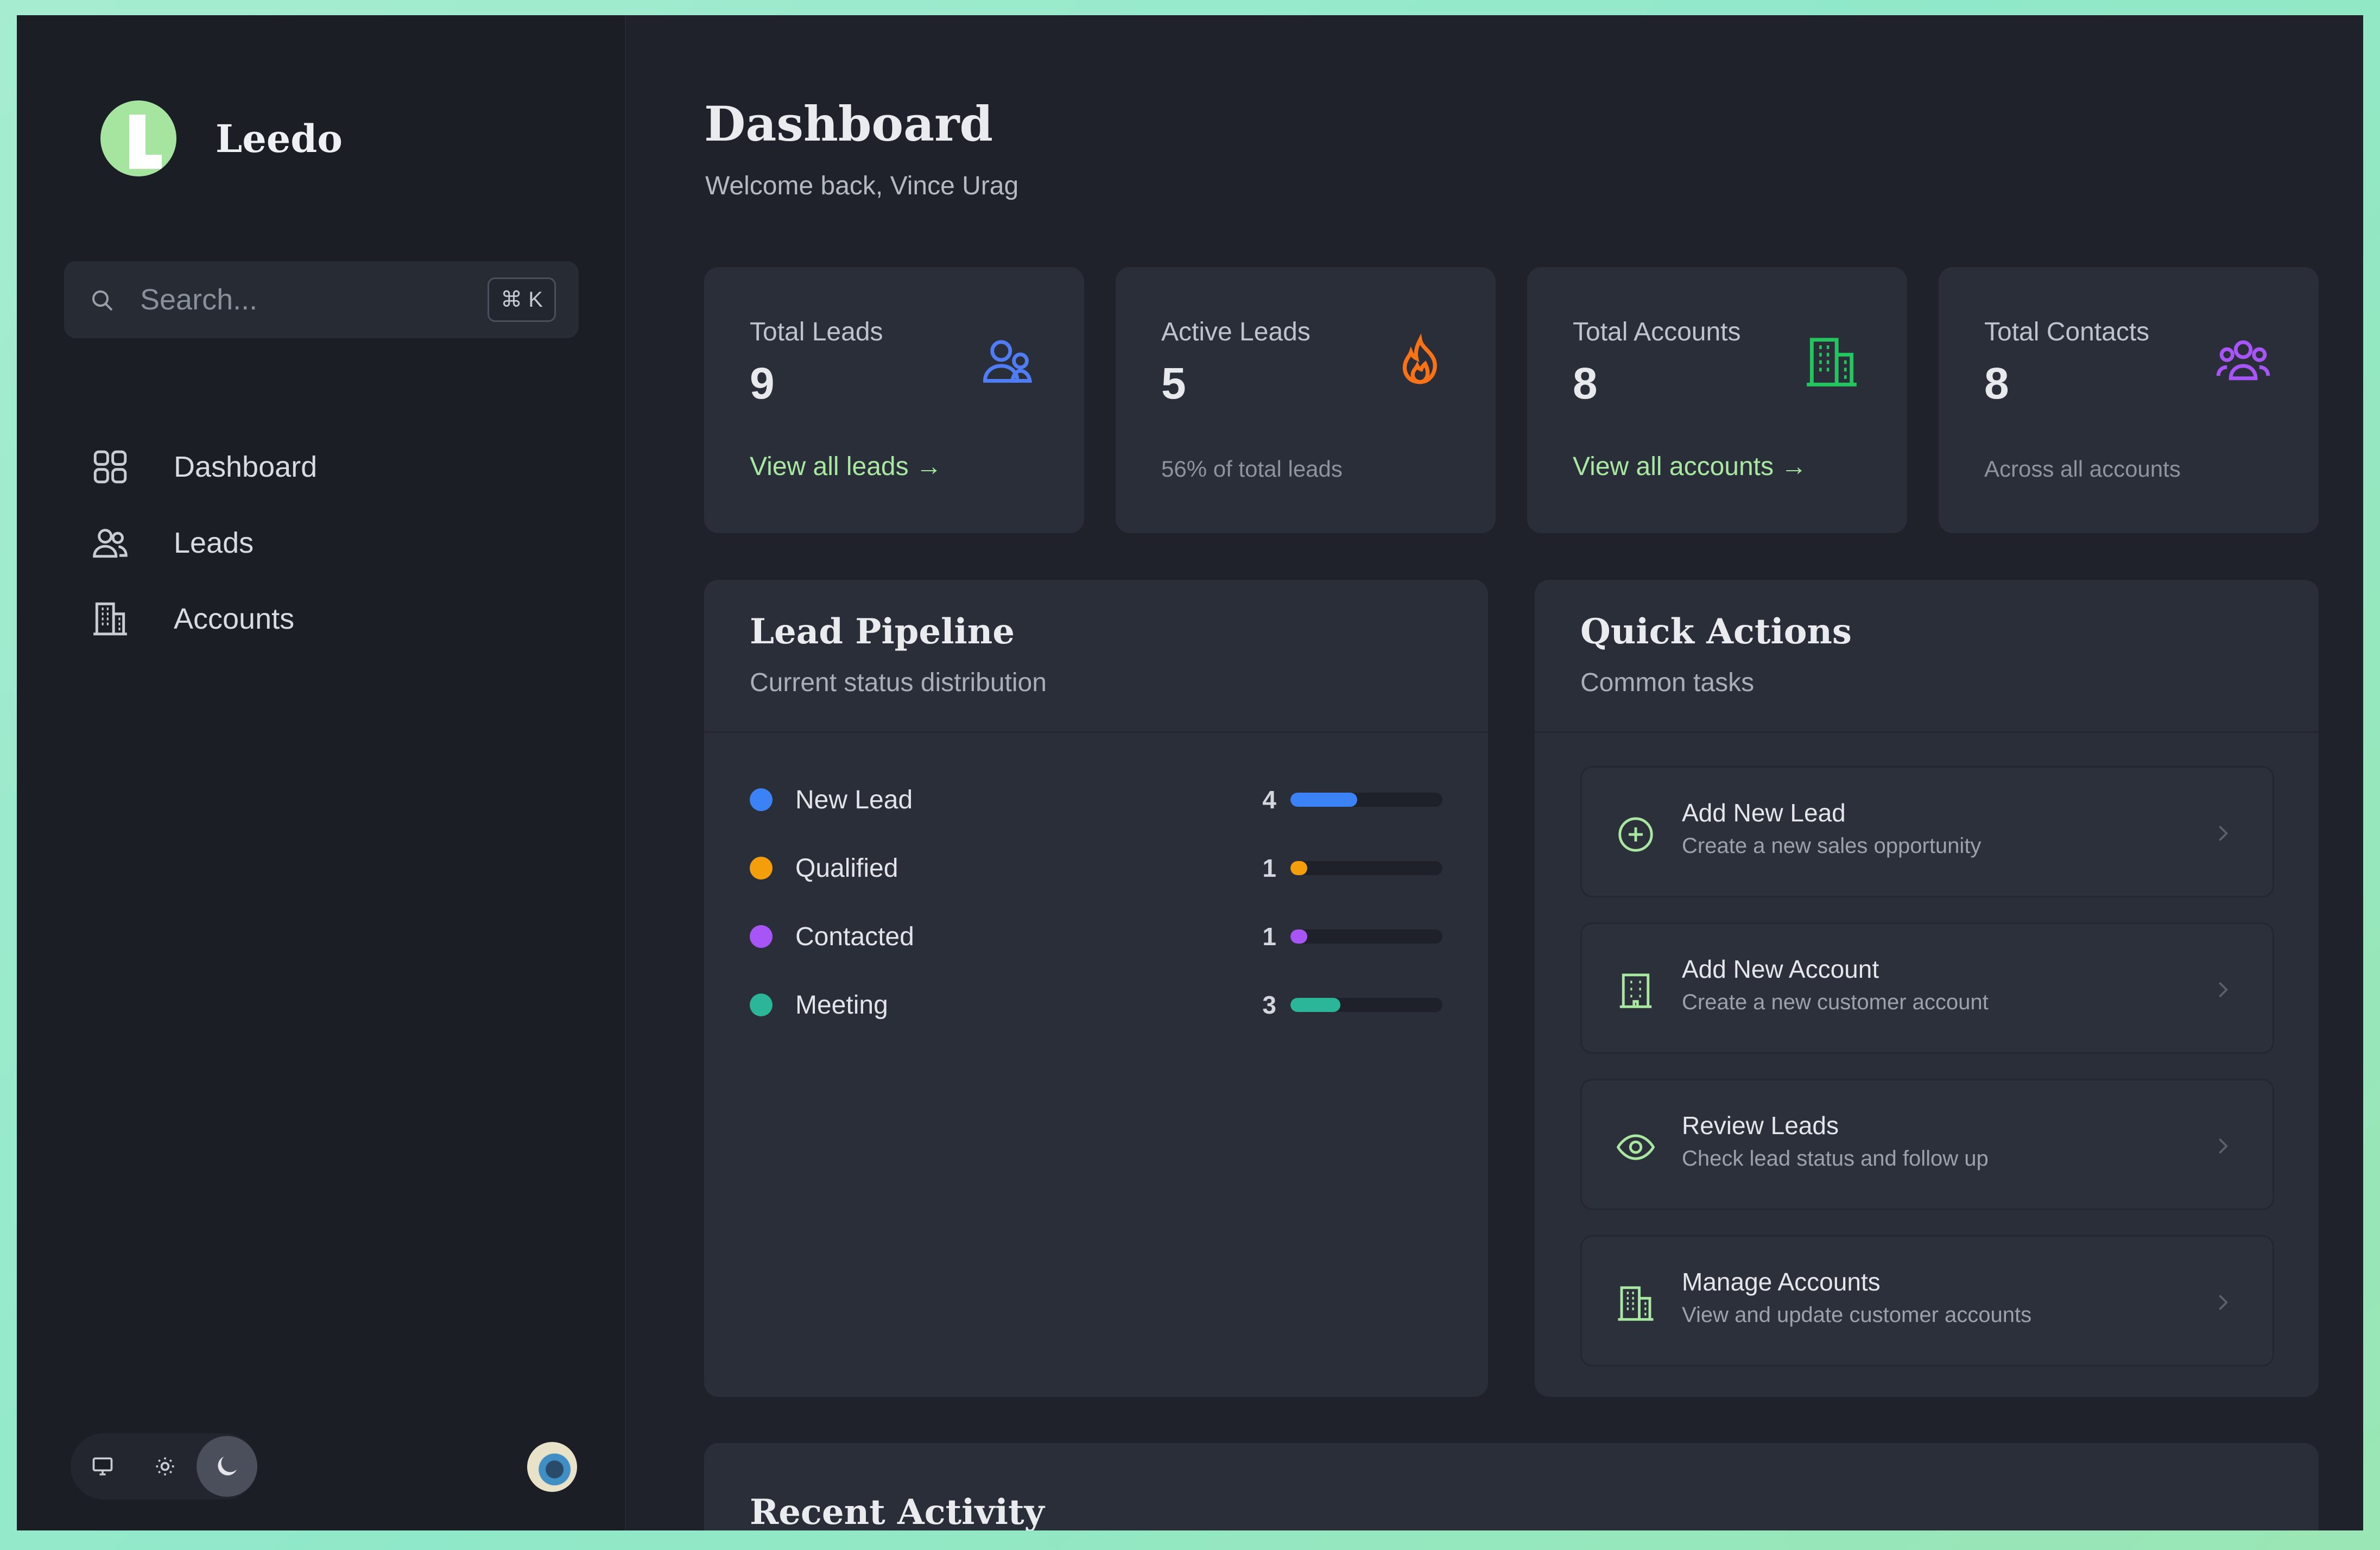 This screenshot has height=1550, width=2380. Describe the element at coordinates (279, 138) in the screenshot. I see `brand-name: Leedo` at that location.